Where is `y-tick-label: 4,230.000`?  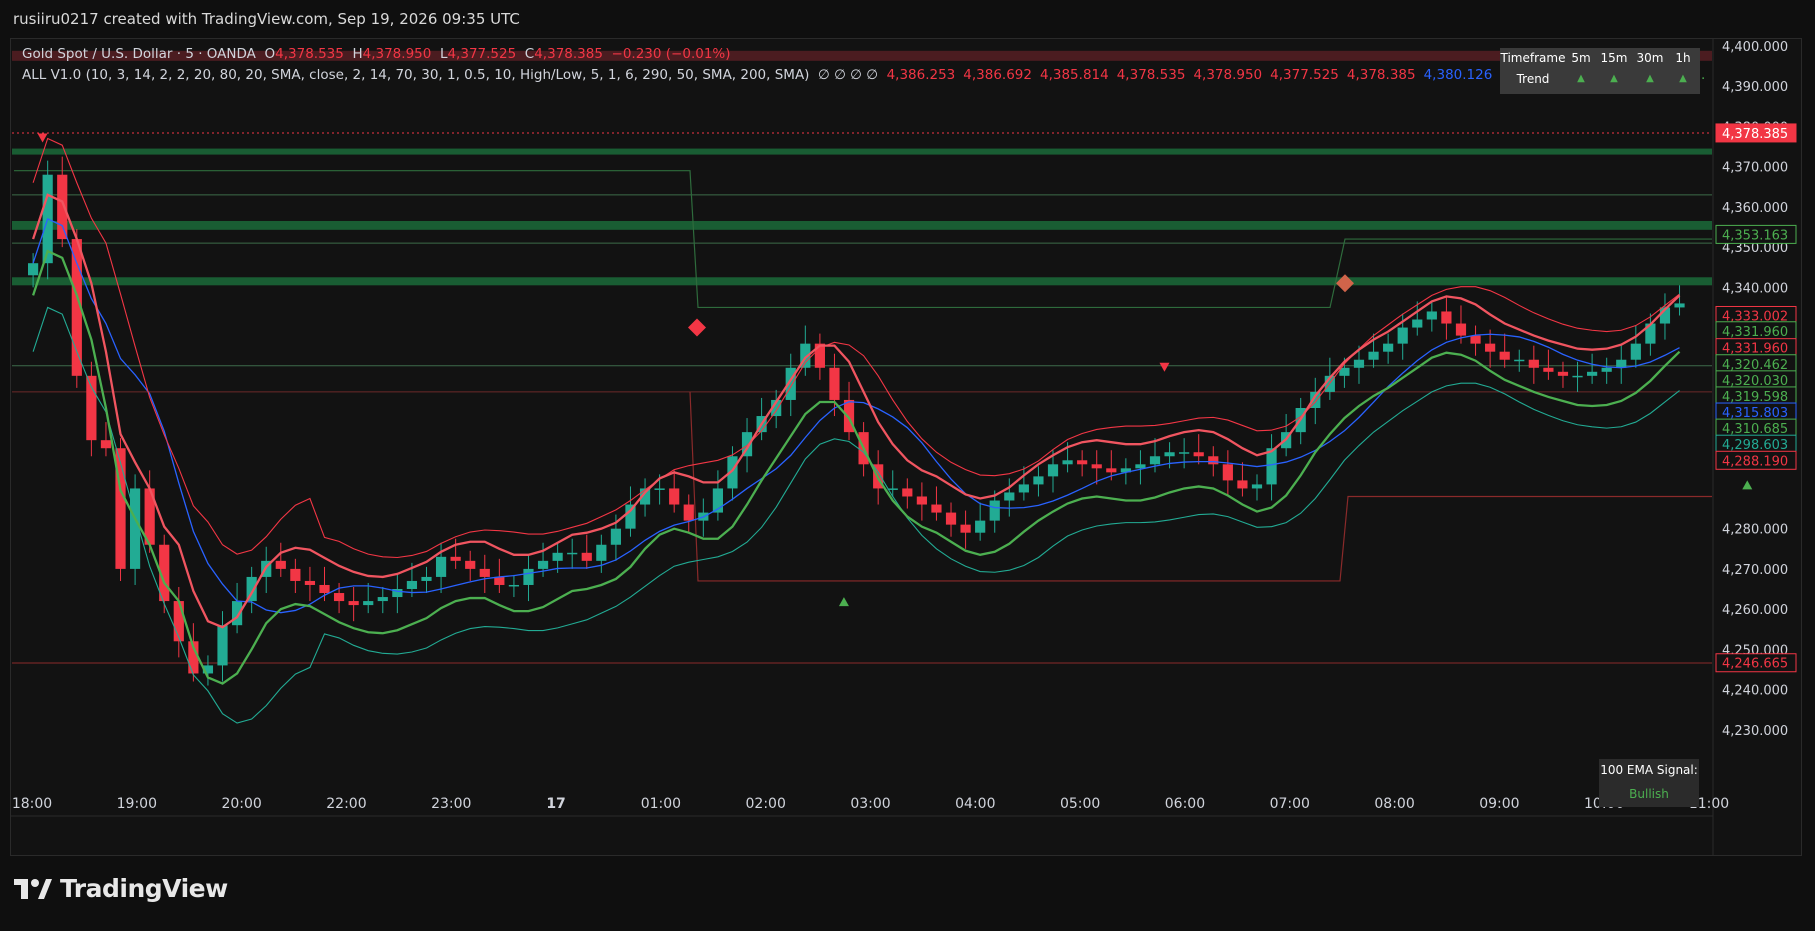 y-tick-label: 4,230.000 is located at coordinates (1755, 731).